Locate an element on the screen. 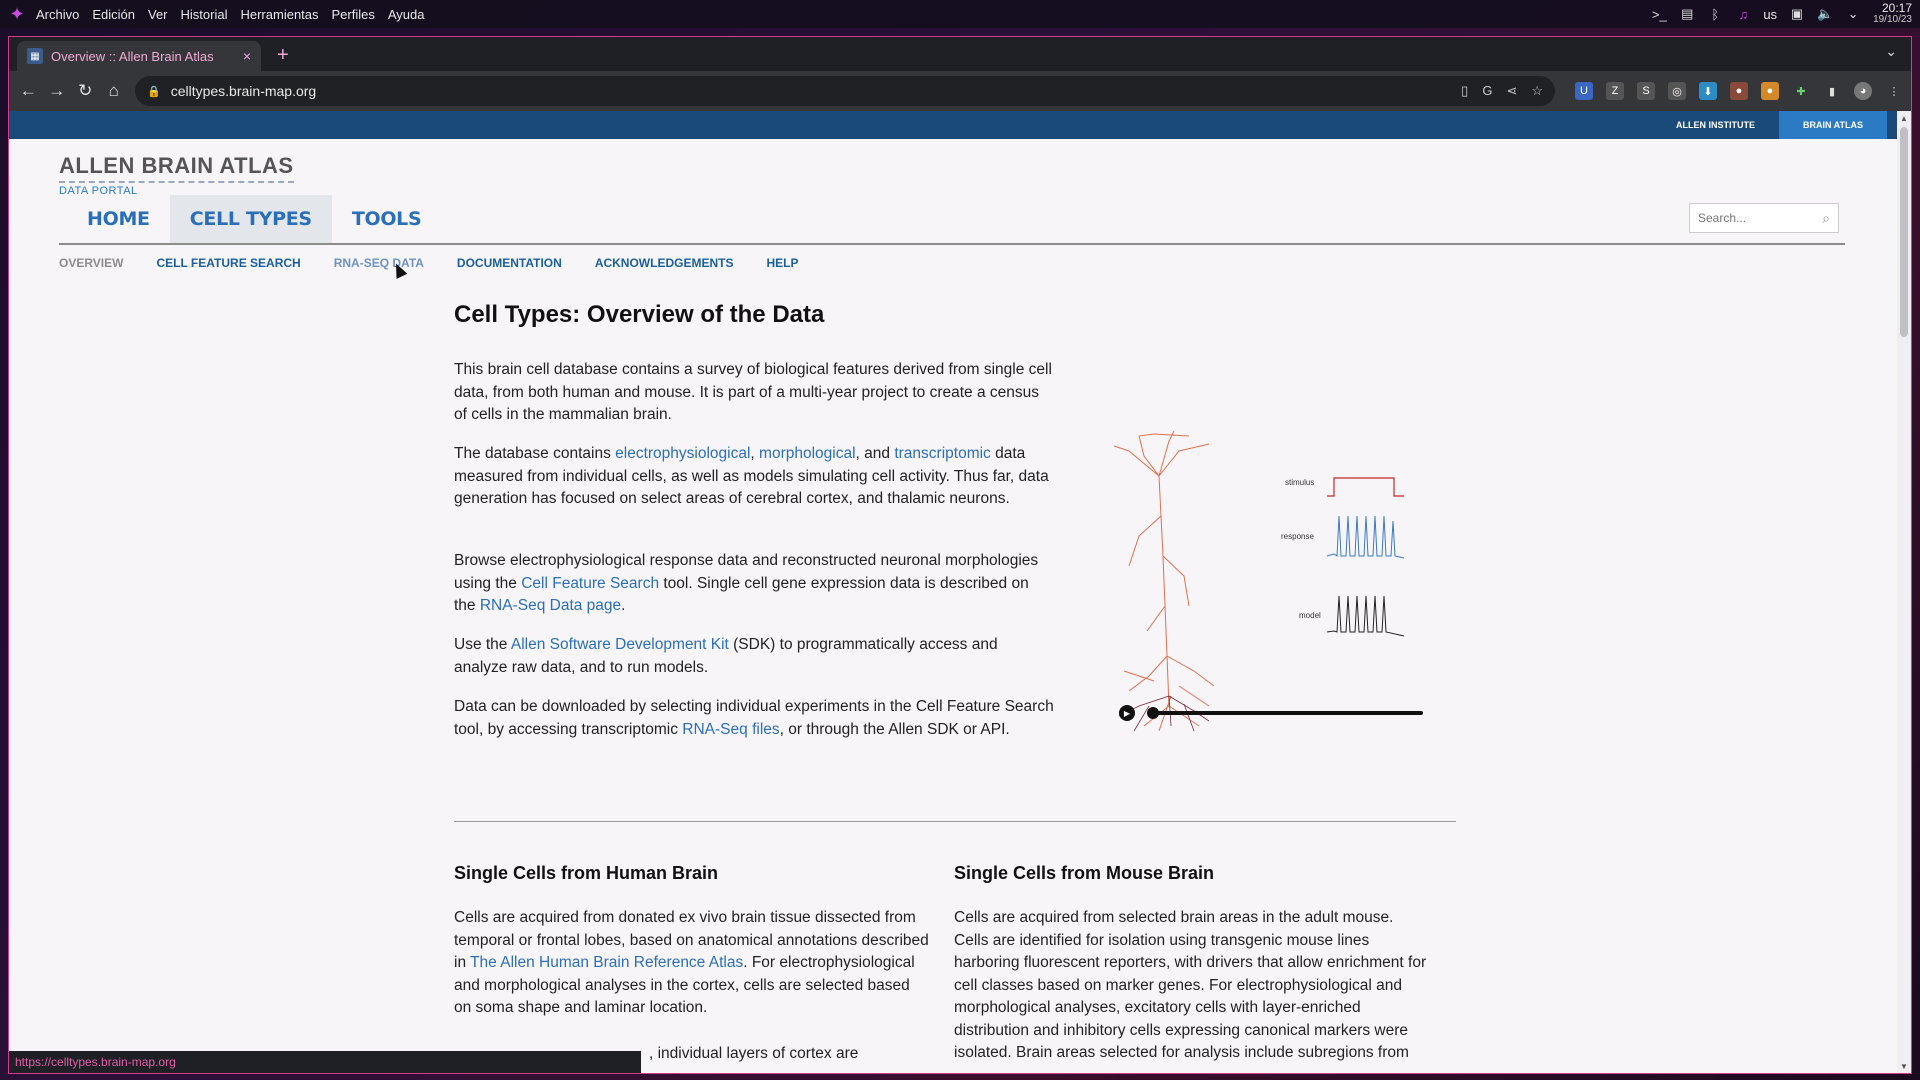 Image resolution: width=1920 pixels, height=1080 pixels. response-trace is located at coordinates (1365, 537).